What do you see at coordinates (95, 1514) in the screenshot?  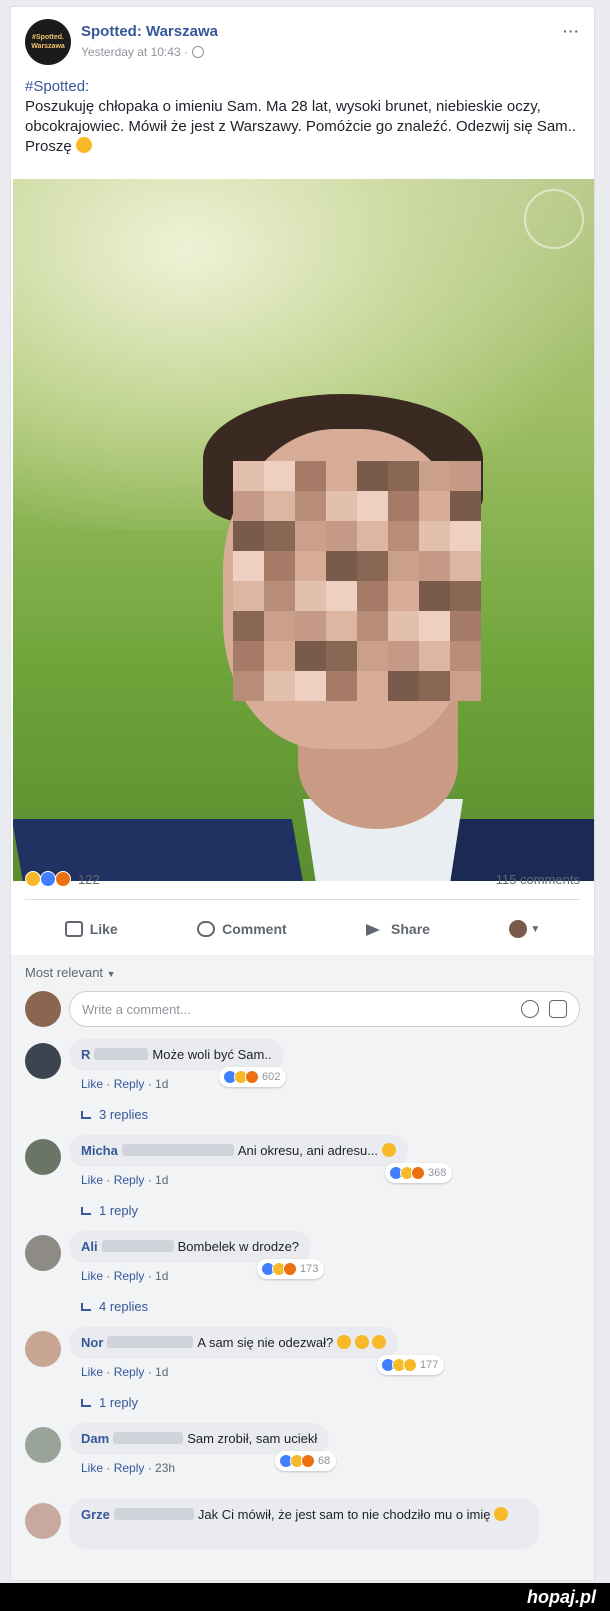 I see `commenter-name: Grze` at bounding box center [95, 1514].